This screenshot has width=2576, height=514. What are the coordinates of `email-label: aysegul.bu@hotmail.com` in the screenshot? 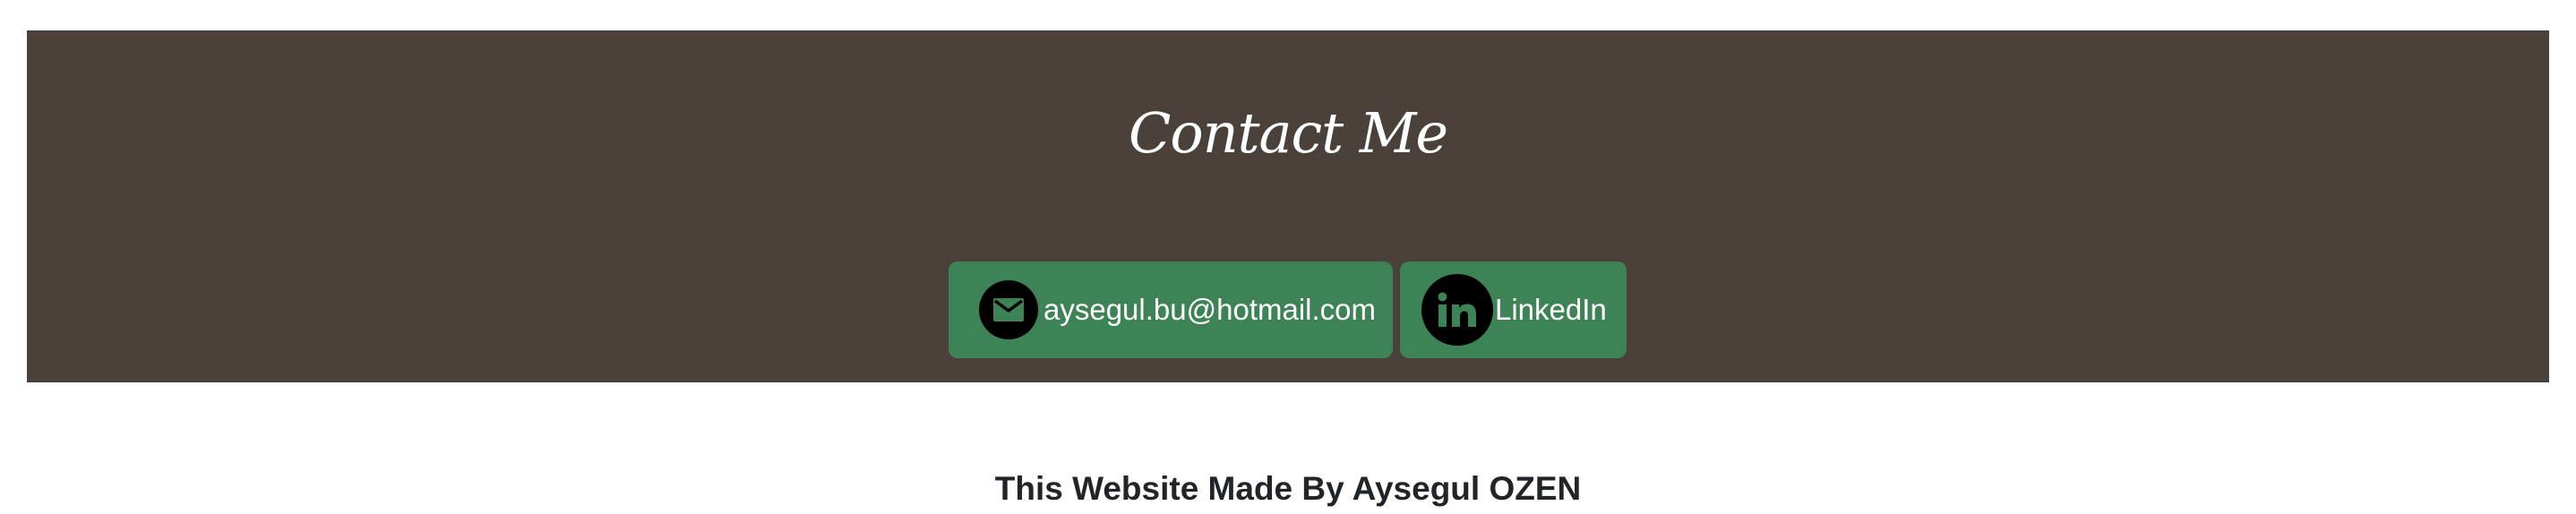 It's located at (1210, 309).